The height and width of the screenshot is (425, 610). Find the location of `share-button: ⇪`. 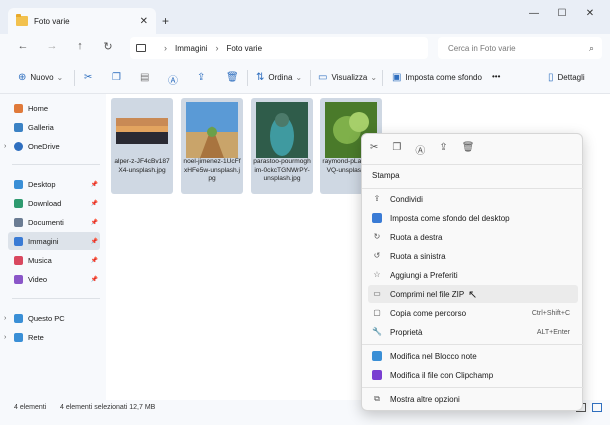

share-button: ⇪ is located at coordinates (203, 77).